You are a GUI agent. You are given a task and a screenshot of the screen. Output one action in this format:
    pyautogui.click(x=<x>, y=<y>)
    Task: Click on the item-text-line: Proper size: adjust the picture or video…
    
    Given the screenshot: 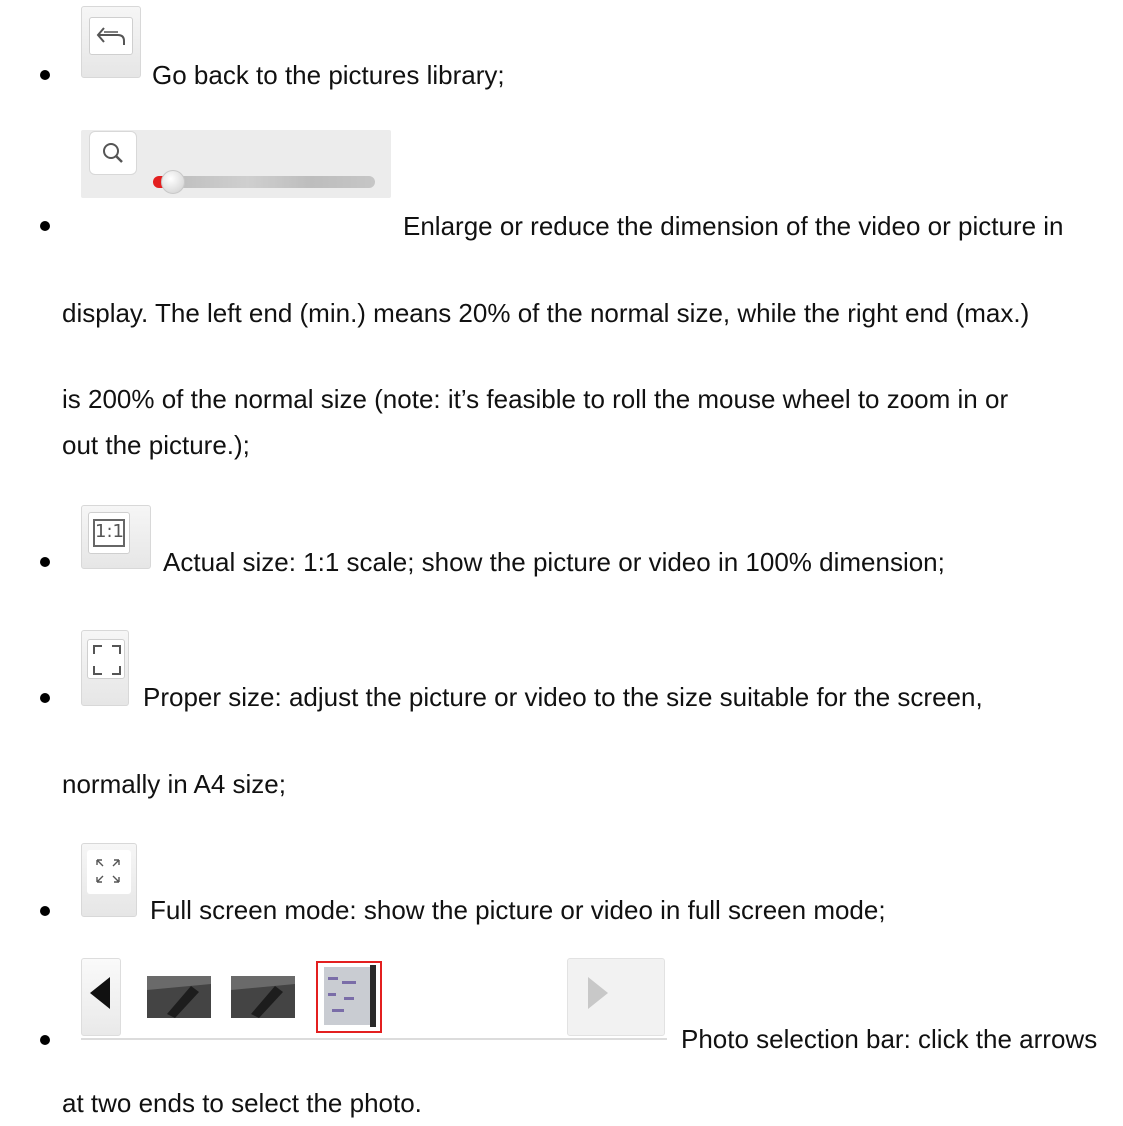 What is the action you would take?
    pyautogui.click(x=563, y=697)
    